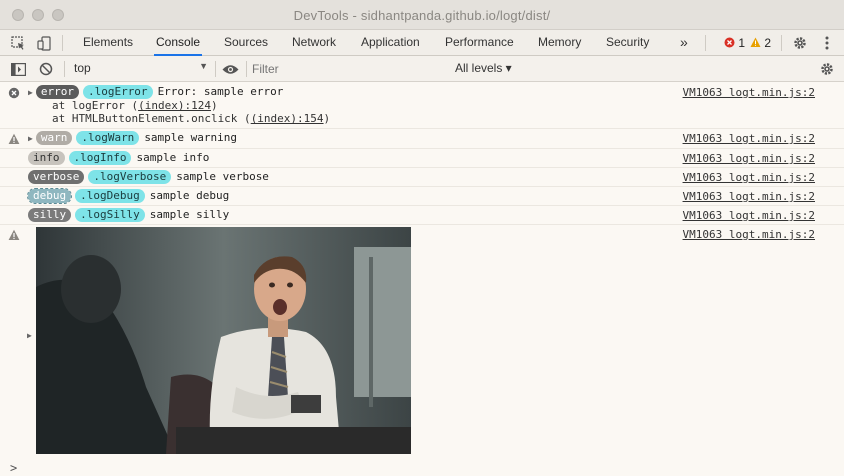  I want to click on method-tag: .logSilly, so click(110, 215).